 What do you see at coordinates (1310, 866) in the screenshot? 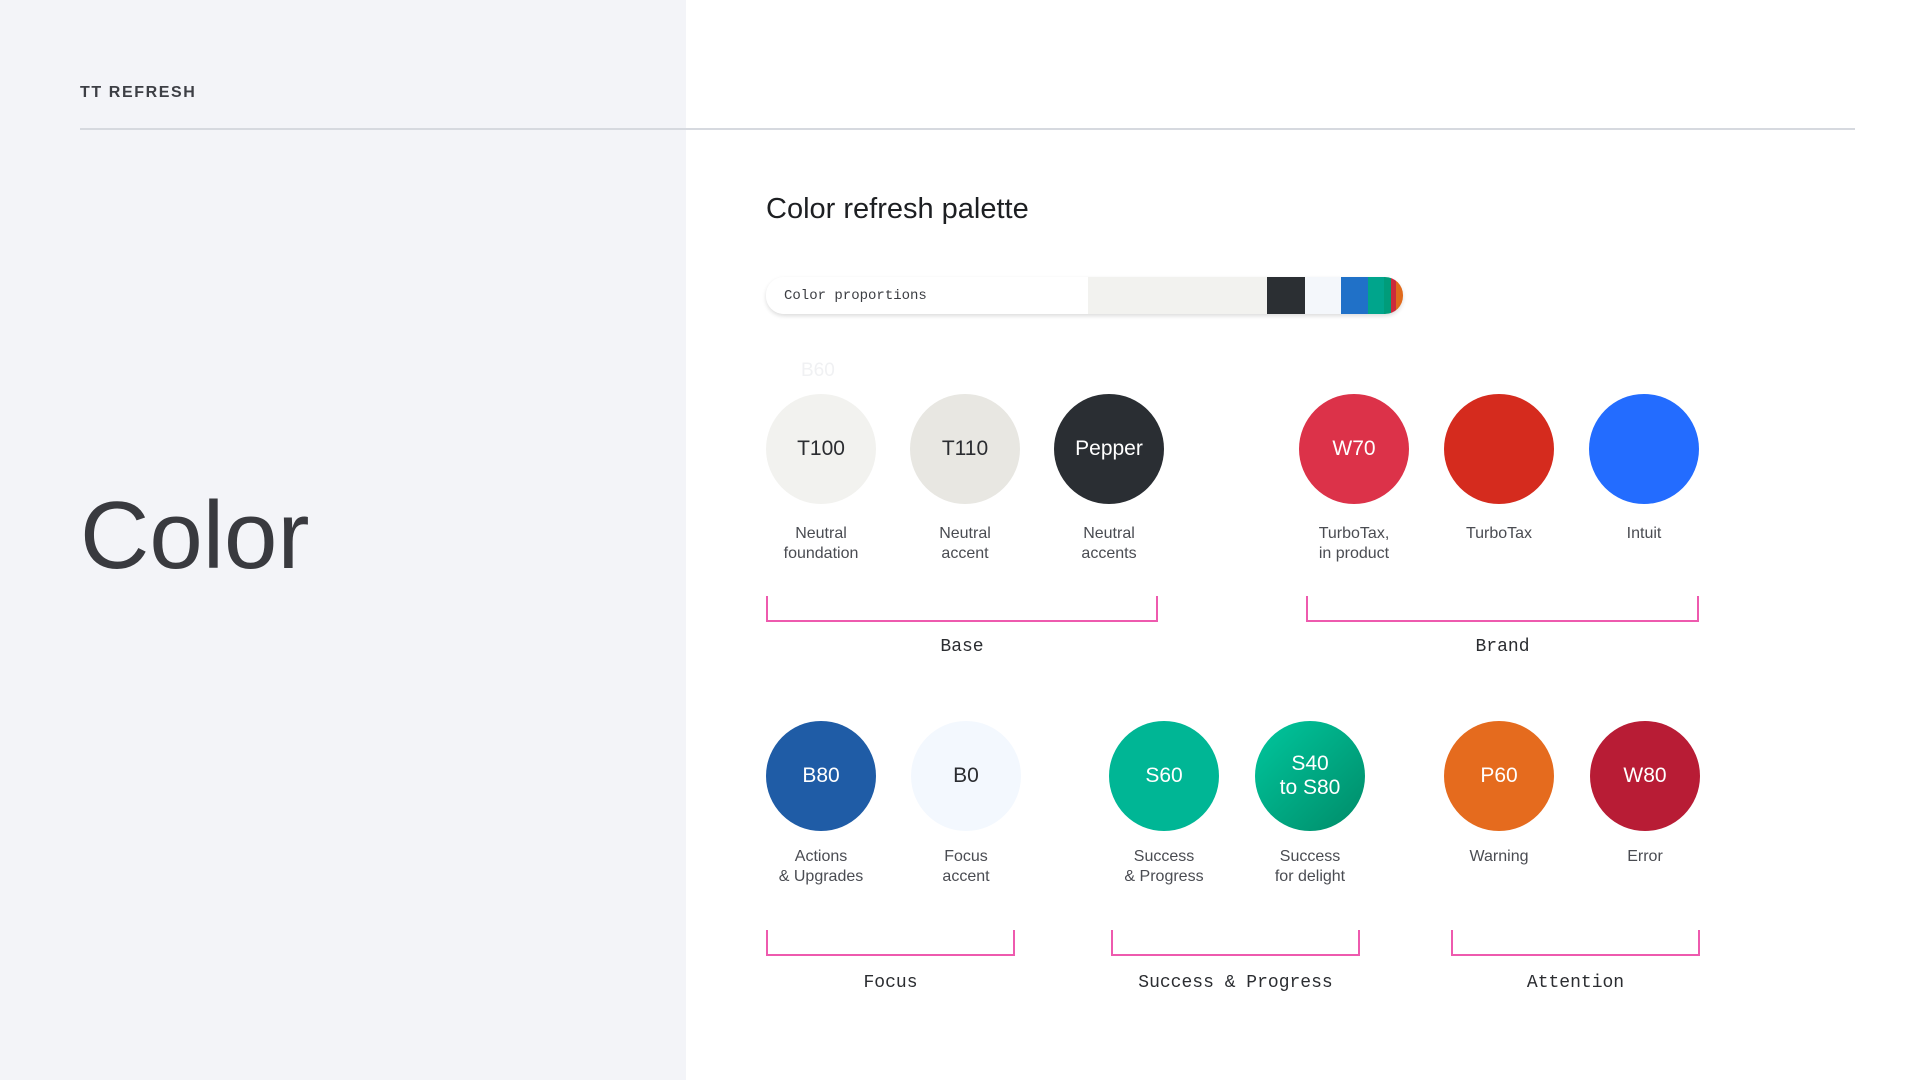
I see `caption-success-delight: Success for delight` at bounding box center [1310, 866].